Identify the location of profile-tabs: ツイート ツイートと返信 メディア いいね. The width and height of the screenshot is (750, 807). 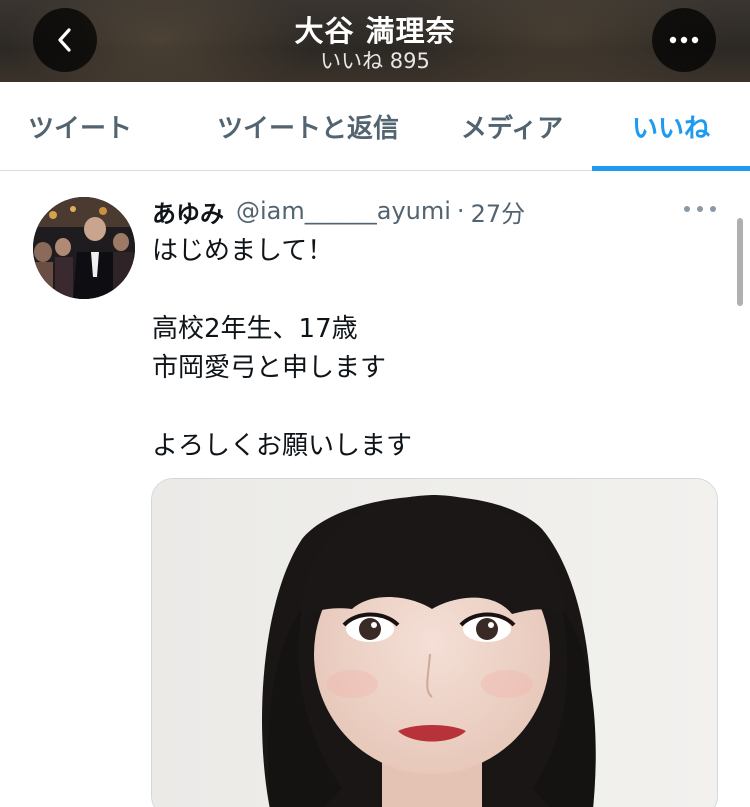
(375, 126).